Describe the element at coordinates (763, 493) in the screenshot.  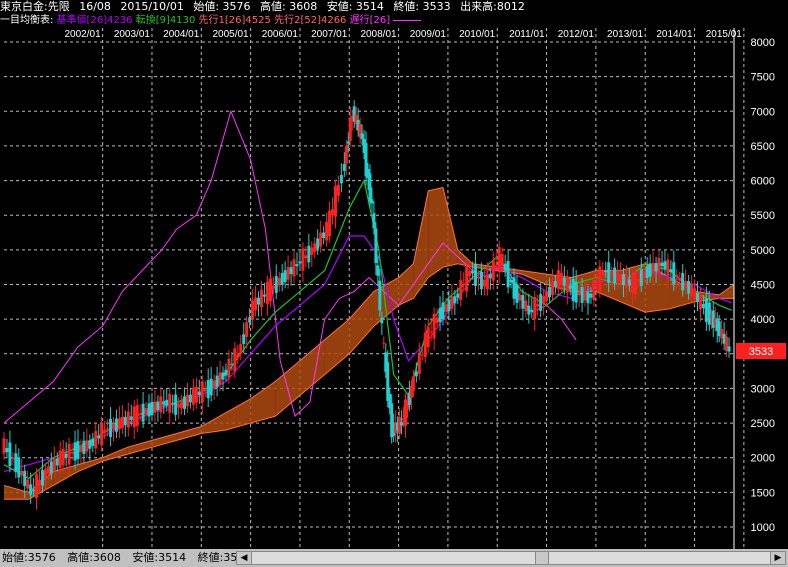
I see `y-tick-label: 1500` at that location.